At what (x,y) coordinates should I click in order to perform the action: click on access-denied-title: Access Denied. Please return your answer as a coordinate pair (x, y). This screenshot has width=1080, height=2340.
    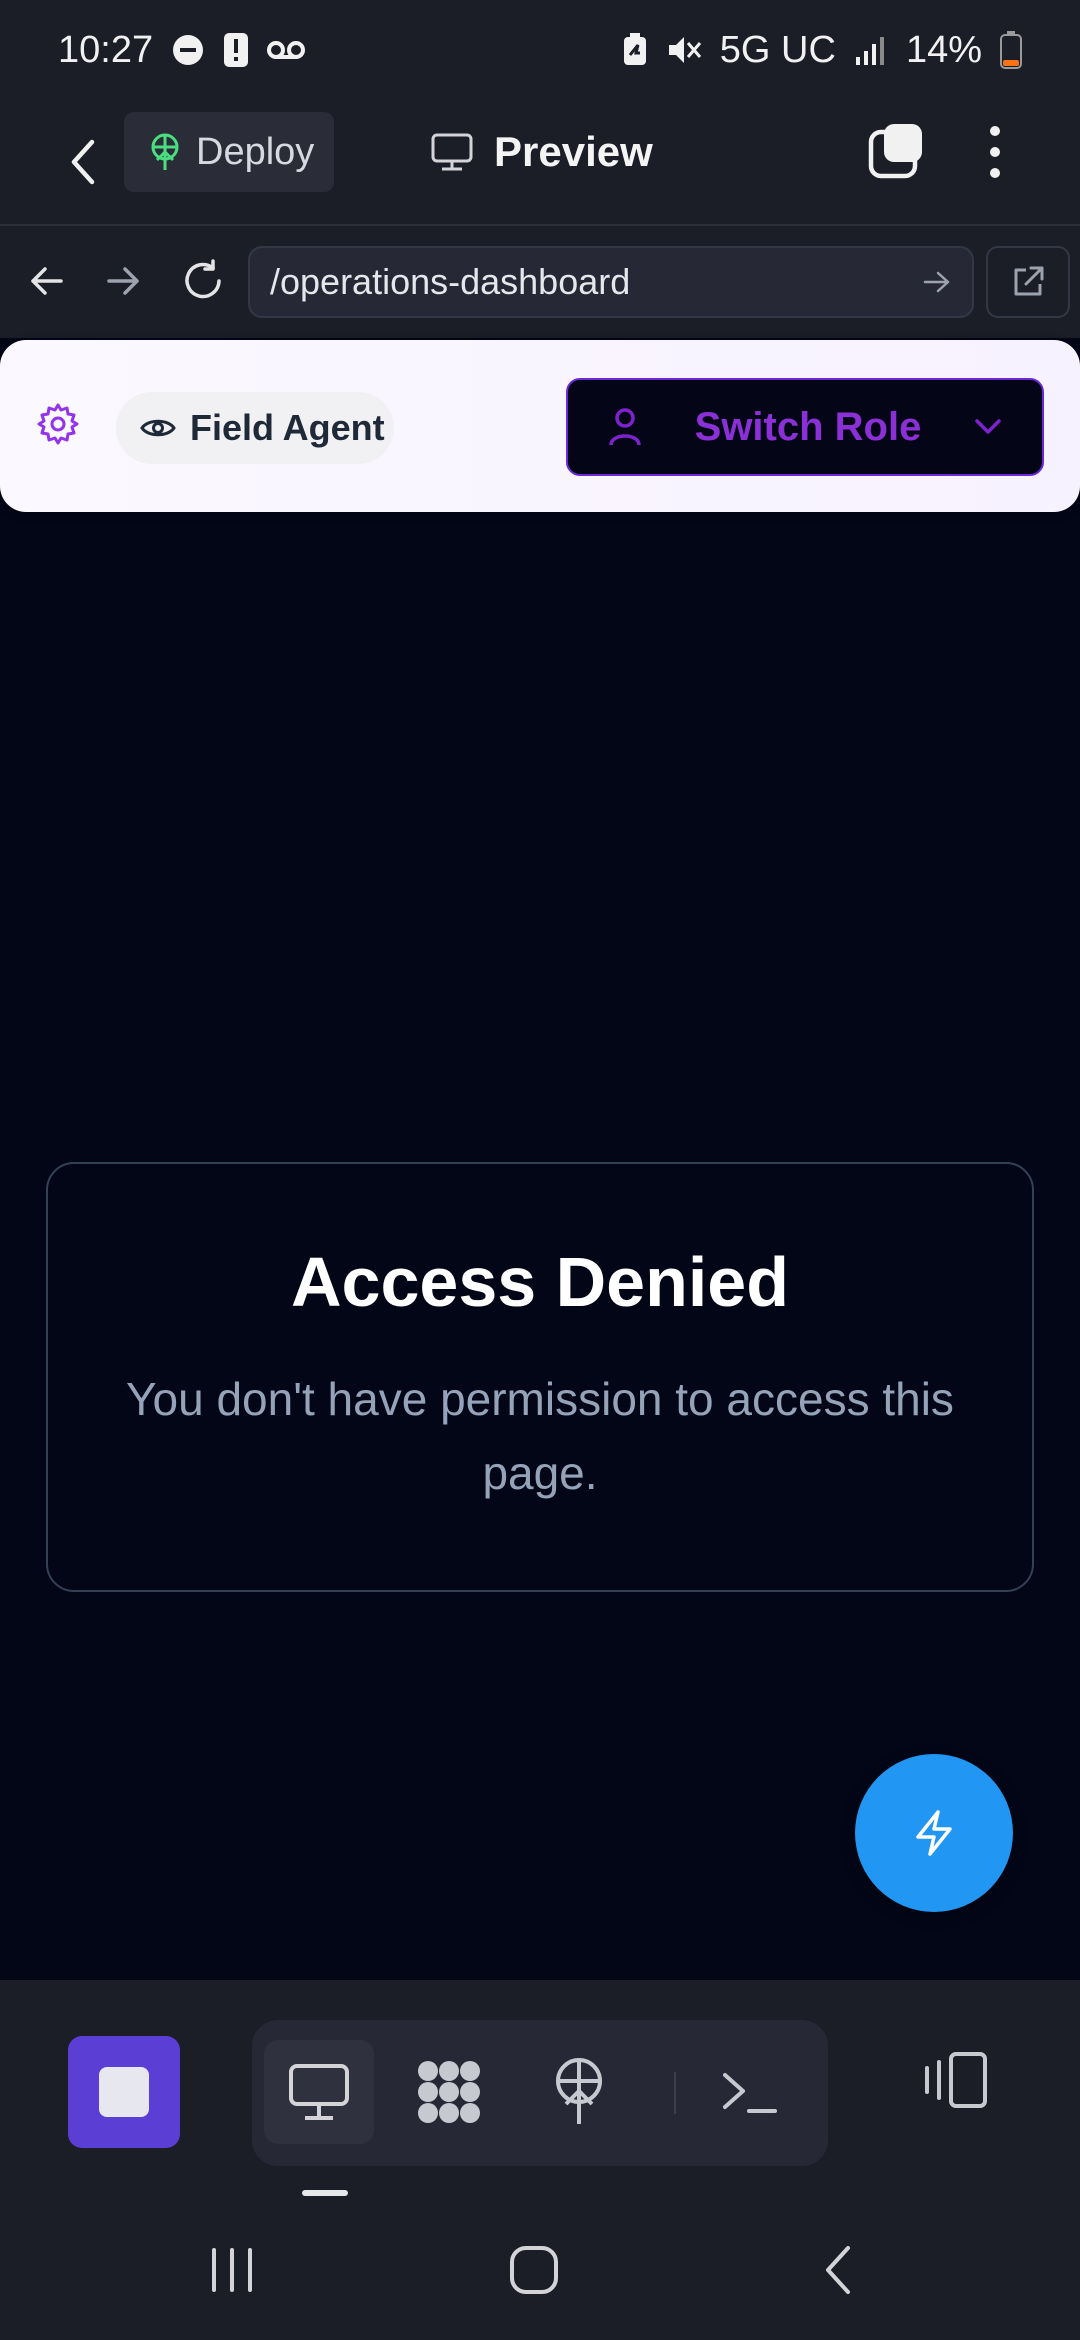
    Looking at the image, I should click on (540, 1282).